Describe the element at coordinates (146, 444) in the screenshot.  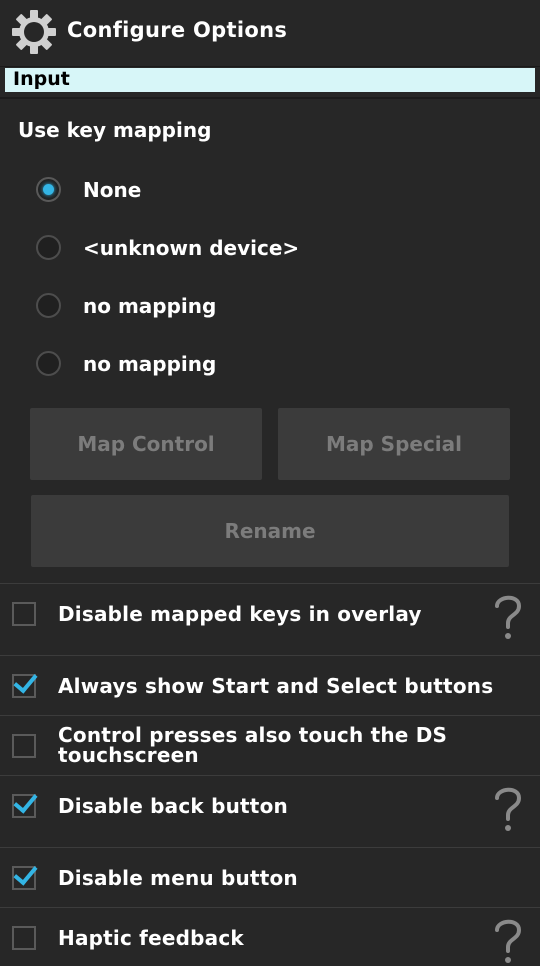
I see `map-control-button: Map Control` at that location.